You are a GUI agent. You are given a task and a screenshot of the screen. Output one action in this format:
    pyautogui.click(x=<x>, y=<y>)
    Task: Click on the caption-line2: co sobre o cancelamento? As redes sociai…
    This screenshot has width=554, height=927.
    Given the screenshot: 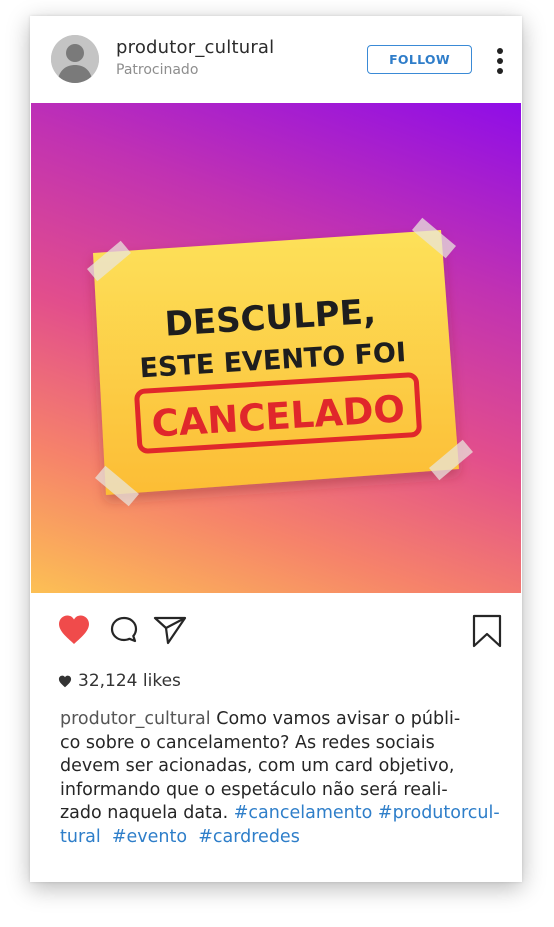 What is the action you would take?
    pyautogui.click(x=247, y=742)
    